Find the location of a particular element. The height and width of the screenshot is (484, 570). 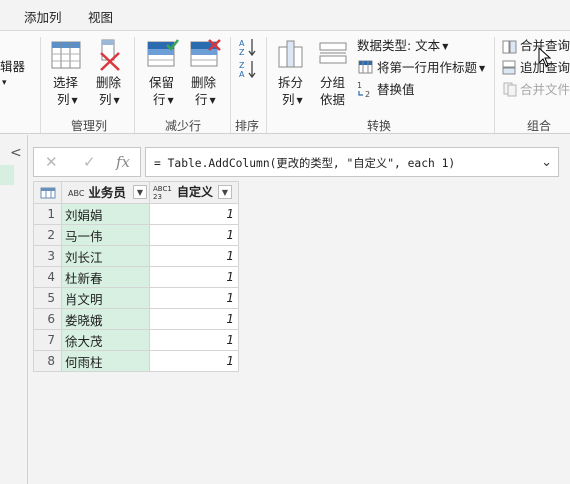

table-menu-button is located at coordinates (47, 192).